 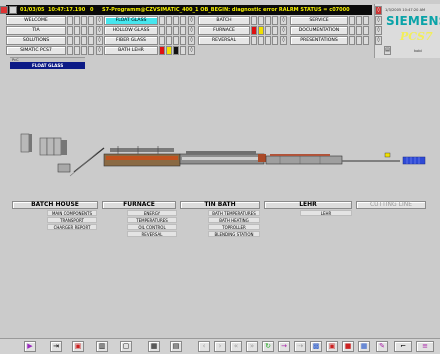 I want to click on nav-reversal: REVERSAL, so click(x=224, y=40).